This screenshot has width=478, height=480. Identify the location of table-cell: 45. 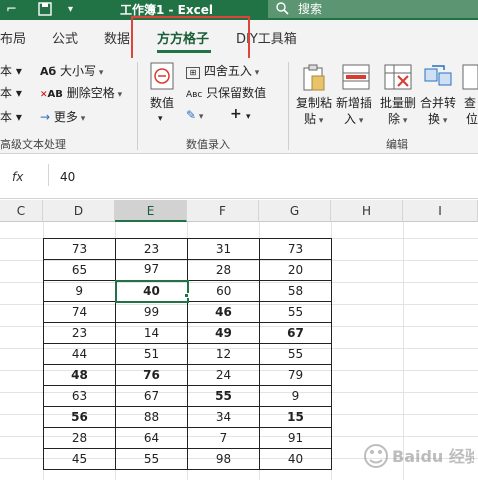
(79, 459).